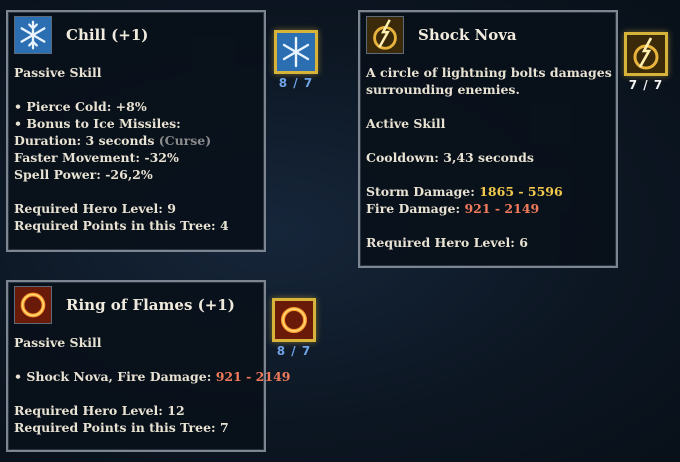 Image resolution: width=680 pixels, height=462 pixels. I want to click on skill-title: Chill (+1), so click(107, 34).